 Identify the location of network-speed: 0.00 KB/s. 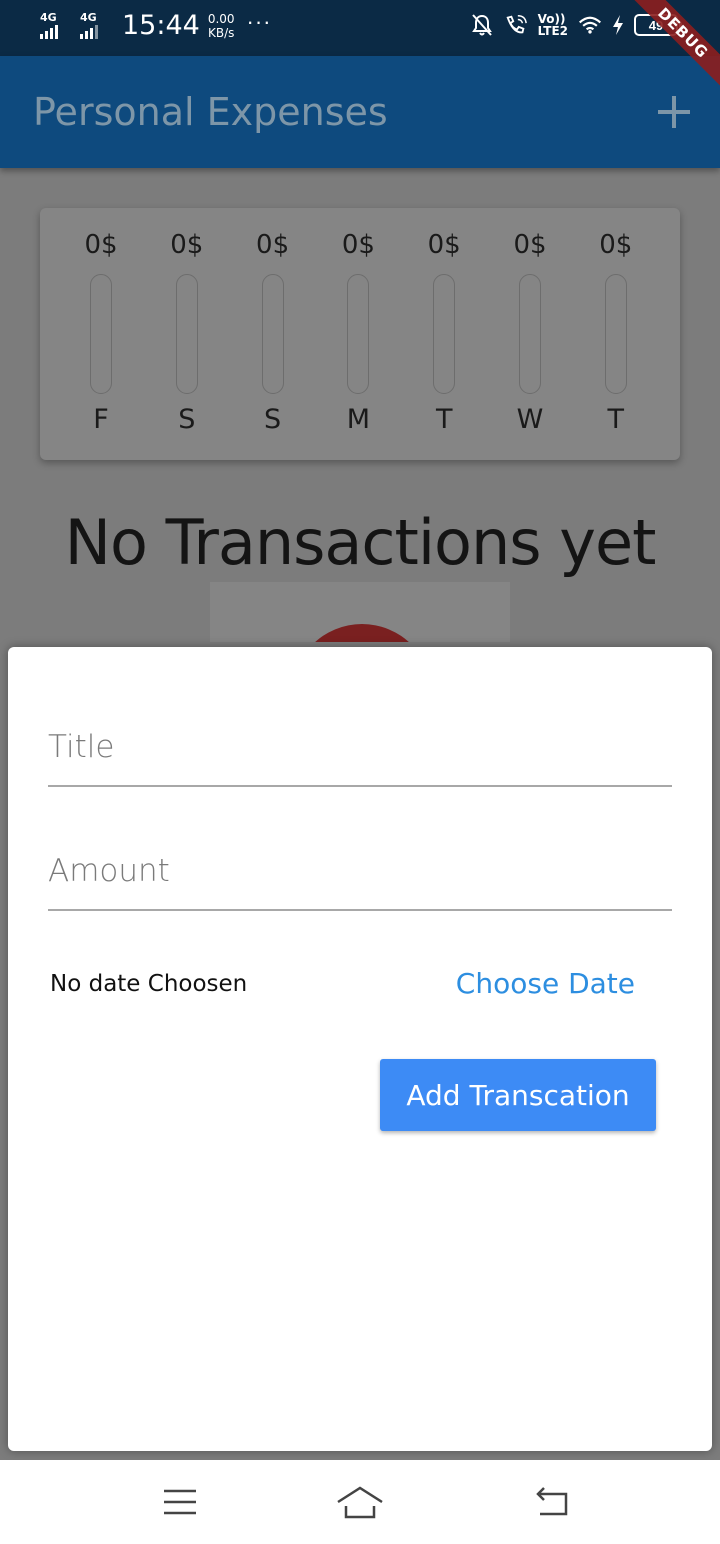
(221, 26).